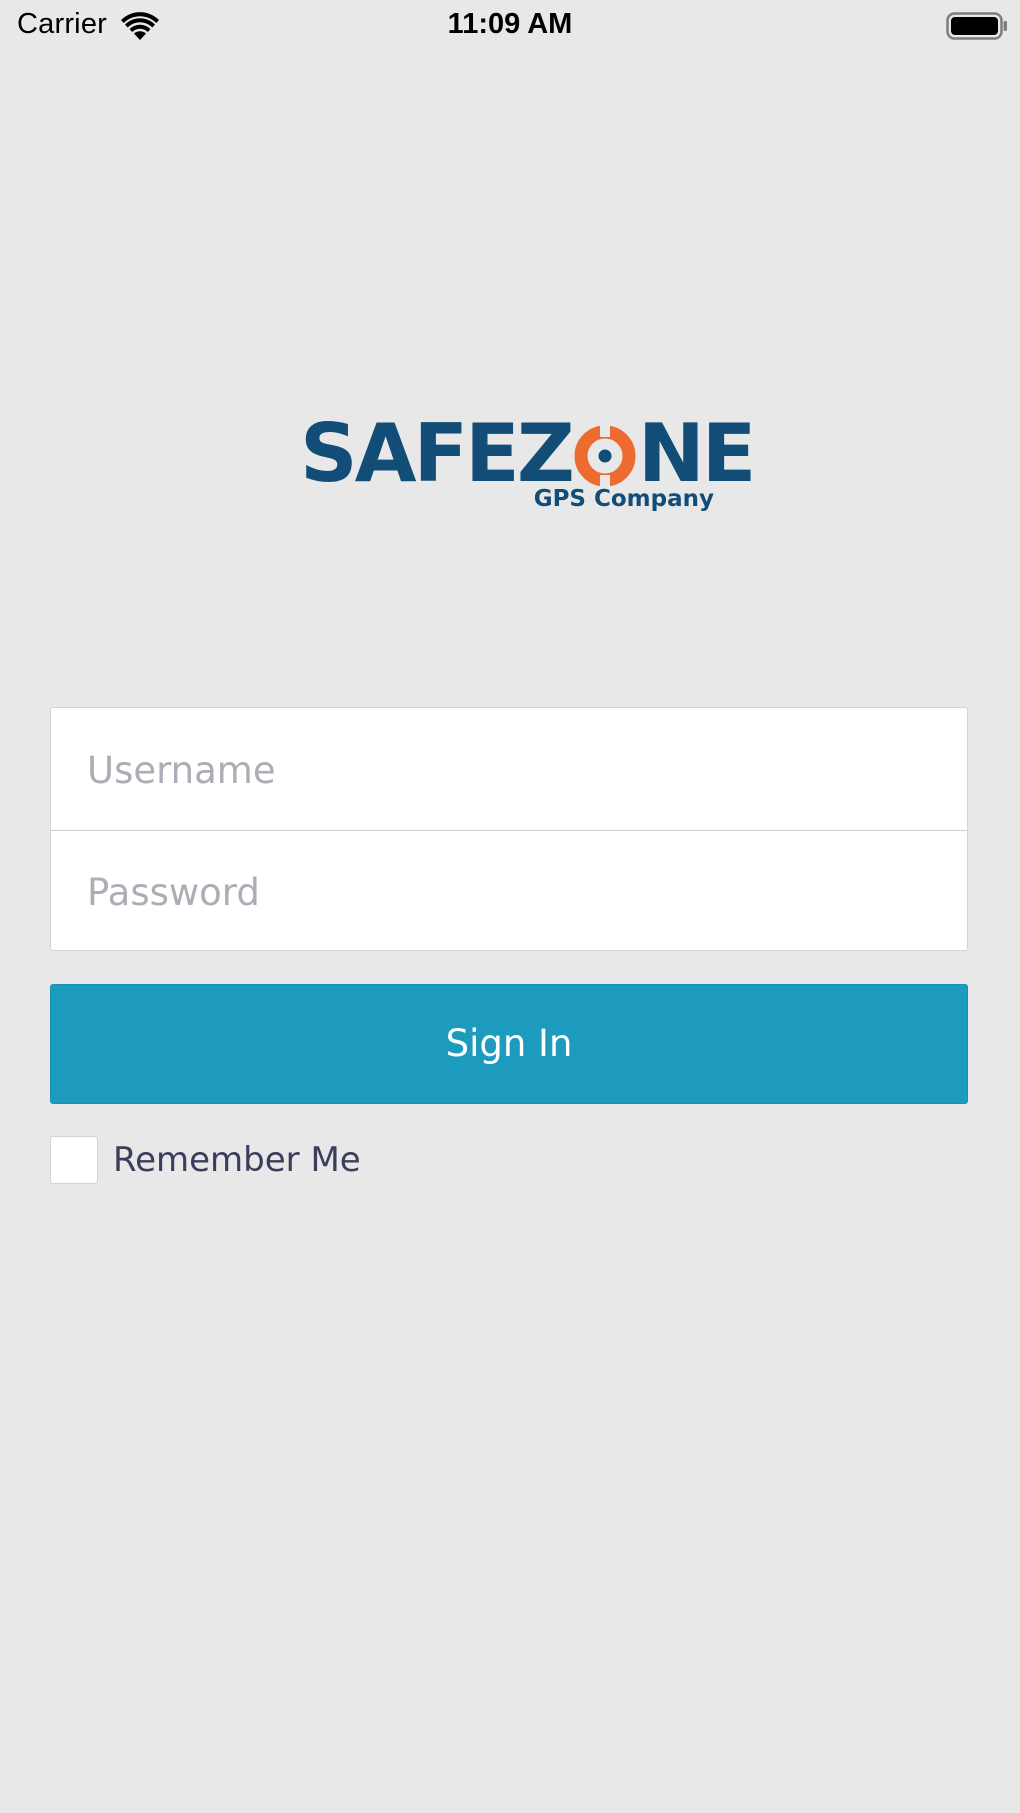  What do you see at coordinates (623, 499) in the screenshot?
I see `logo-tagline: GPS Company` at bounding box center [623, 499].